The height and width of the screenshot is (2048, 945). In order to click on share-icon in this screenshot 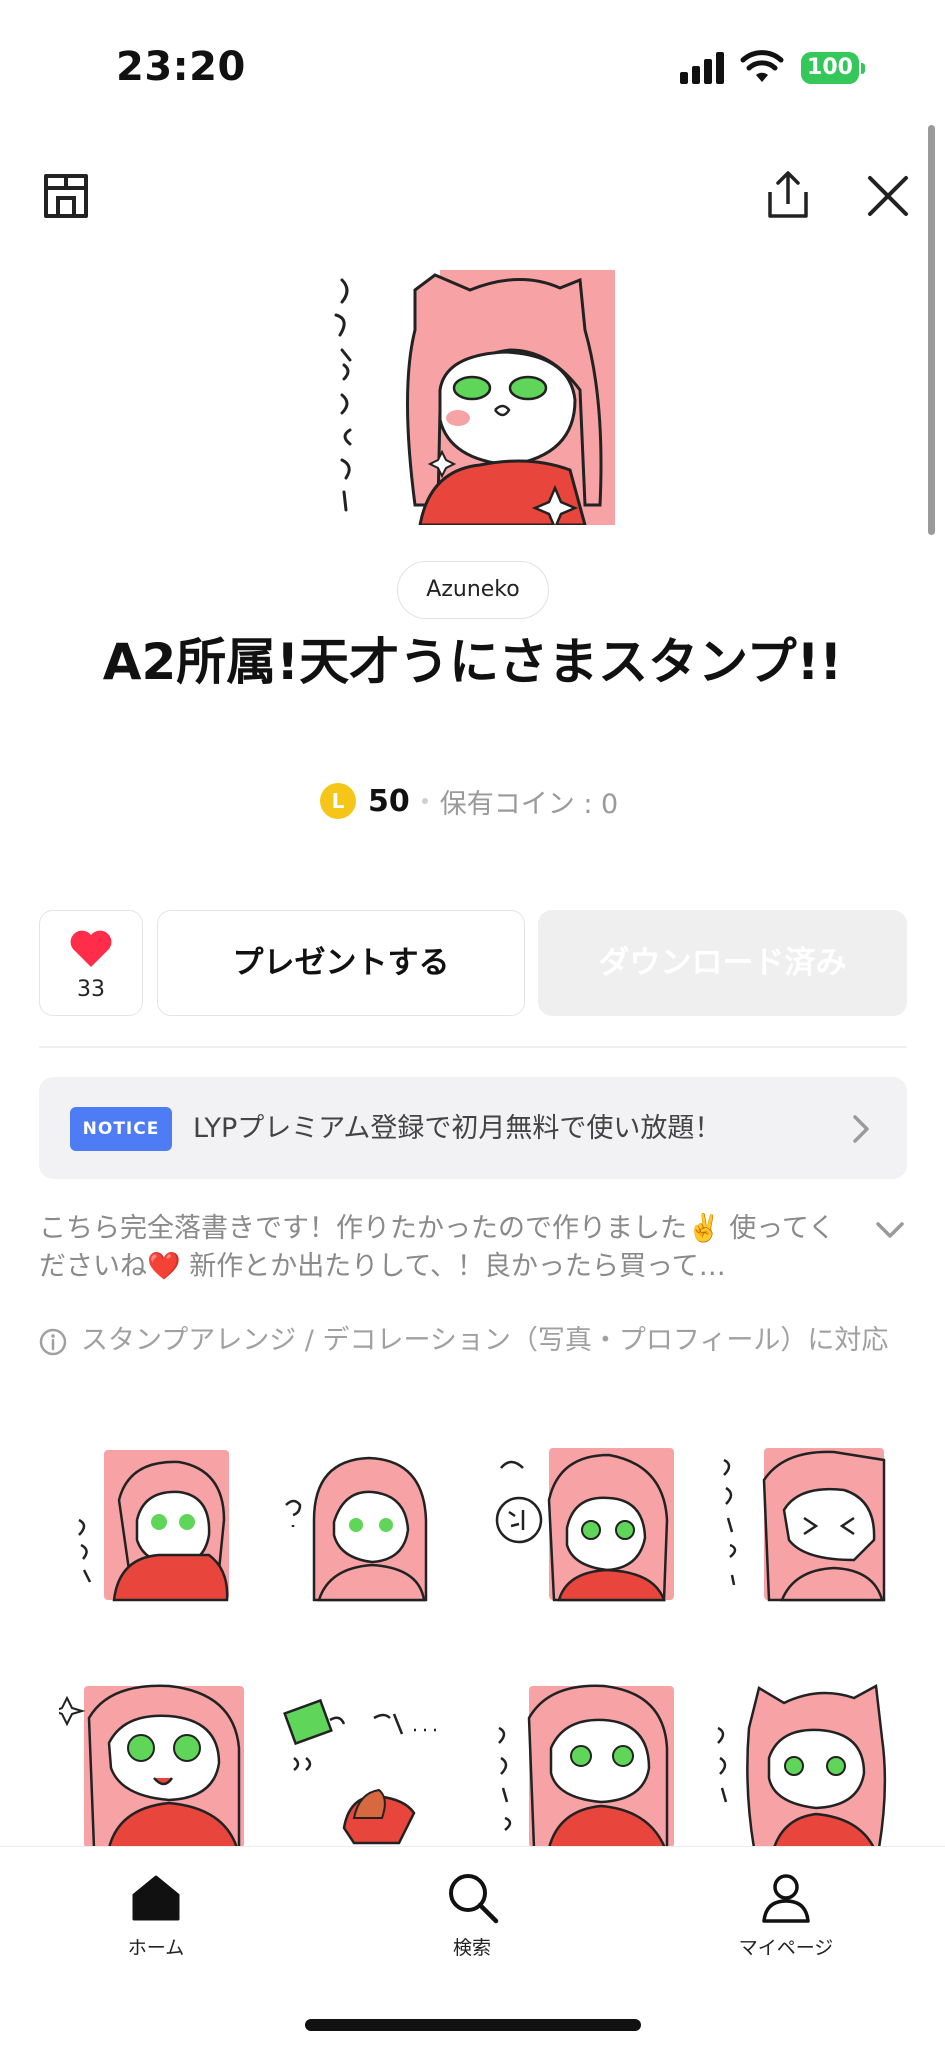, I will do `click(788, 196)`.